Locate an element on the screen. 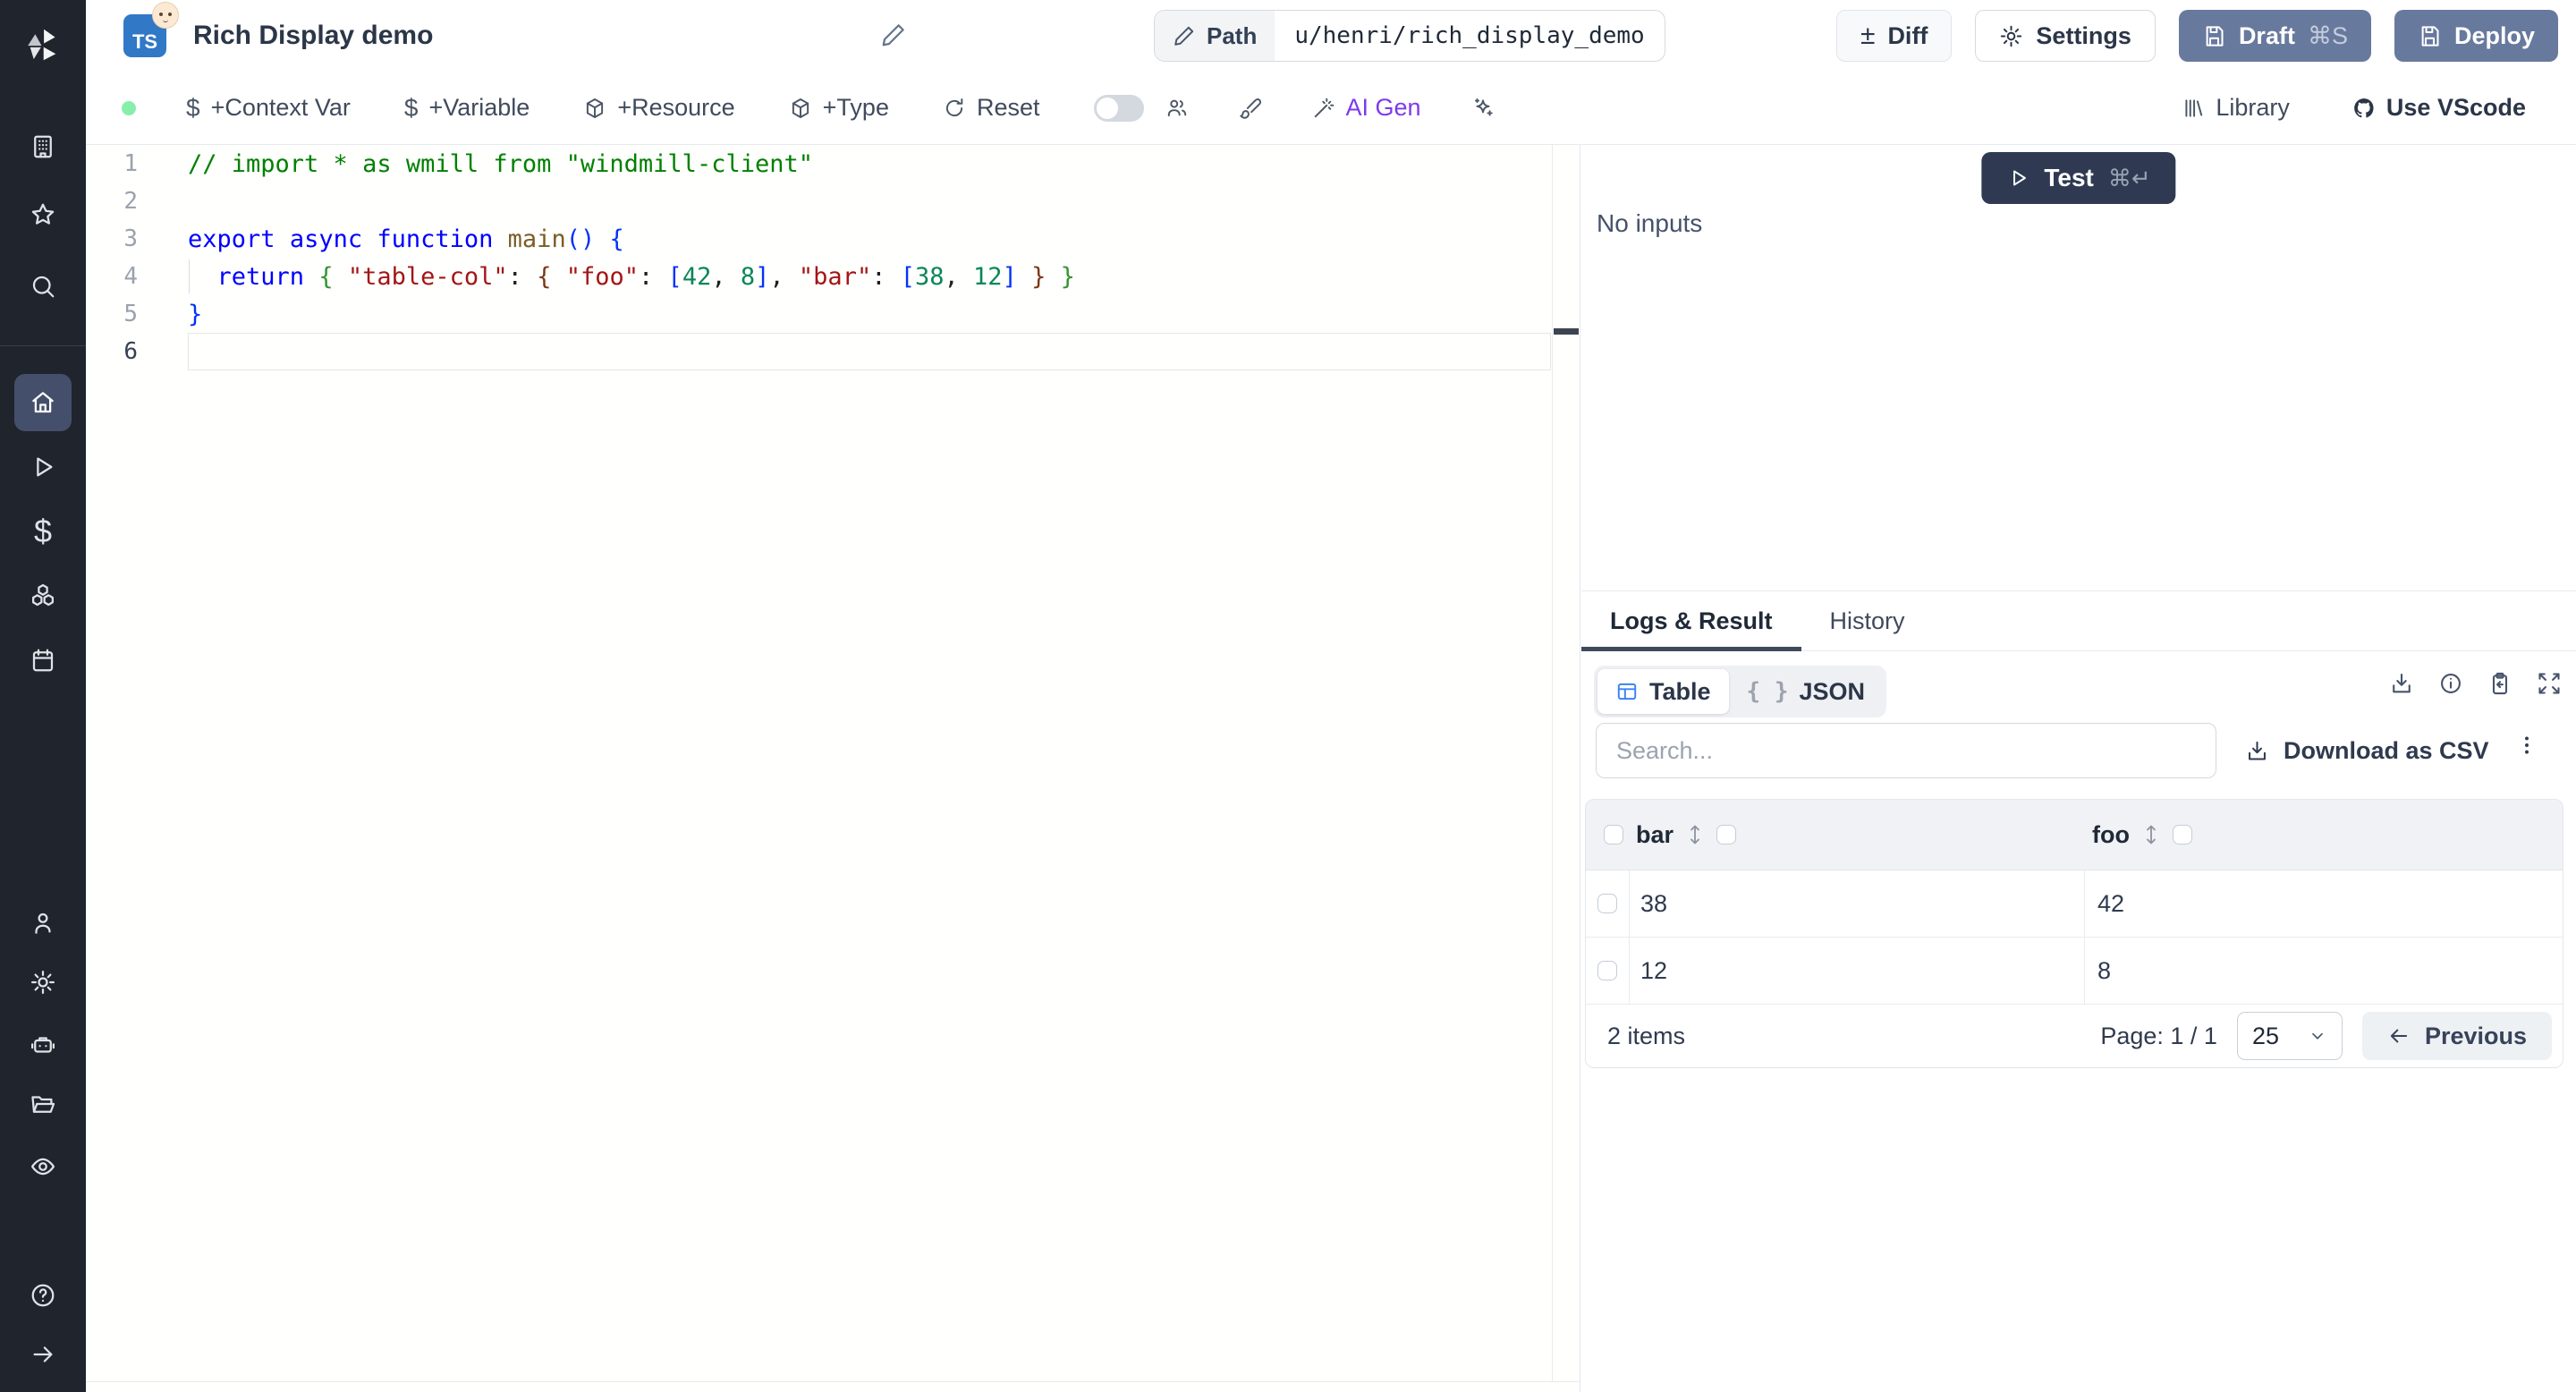 This screenshot has height=1392, width=2576. folders-icon is located at coordinates (43, 1104).